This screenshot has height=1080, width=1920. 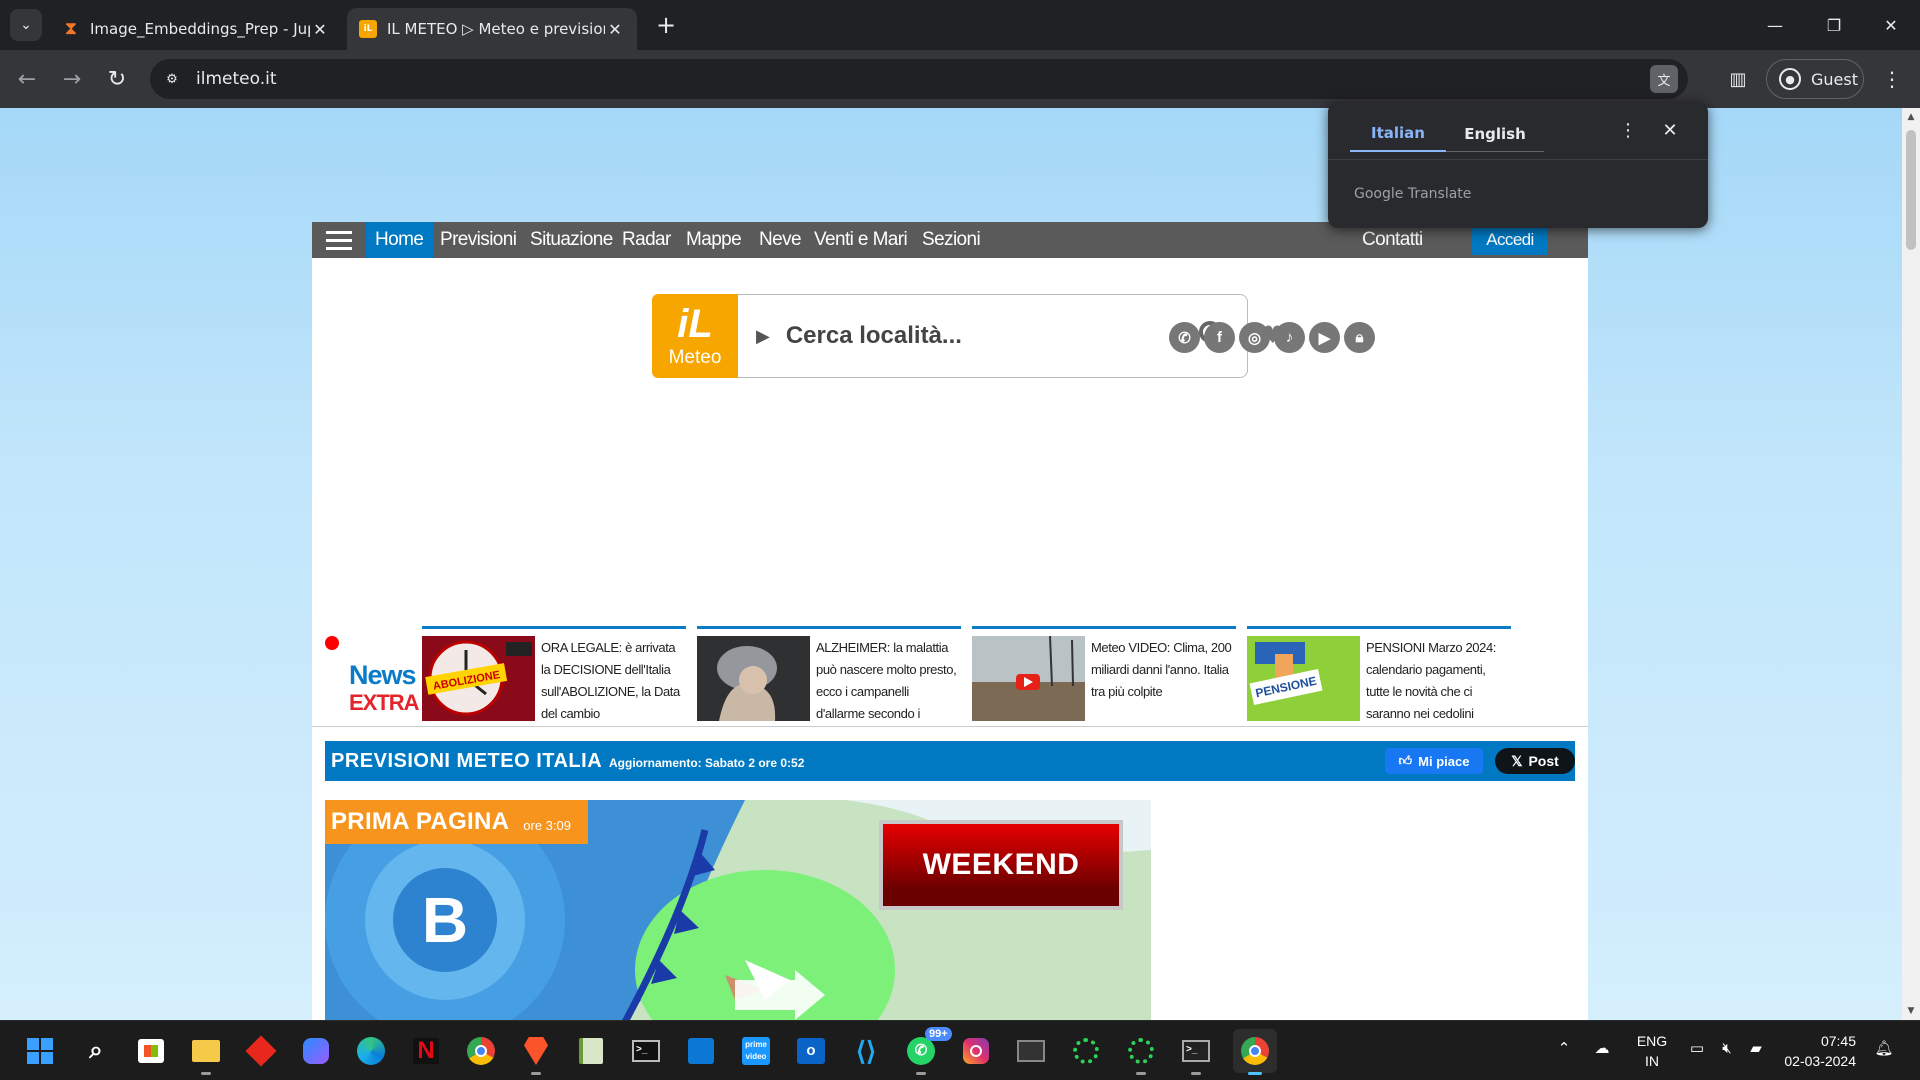 I want to click on translate-icon: 文, so click(x=1664, y=79).